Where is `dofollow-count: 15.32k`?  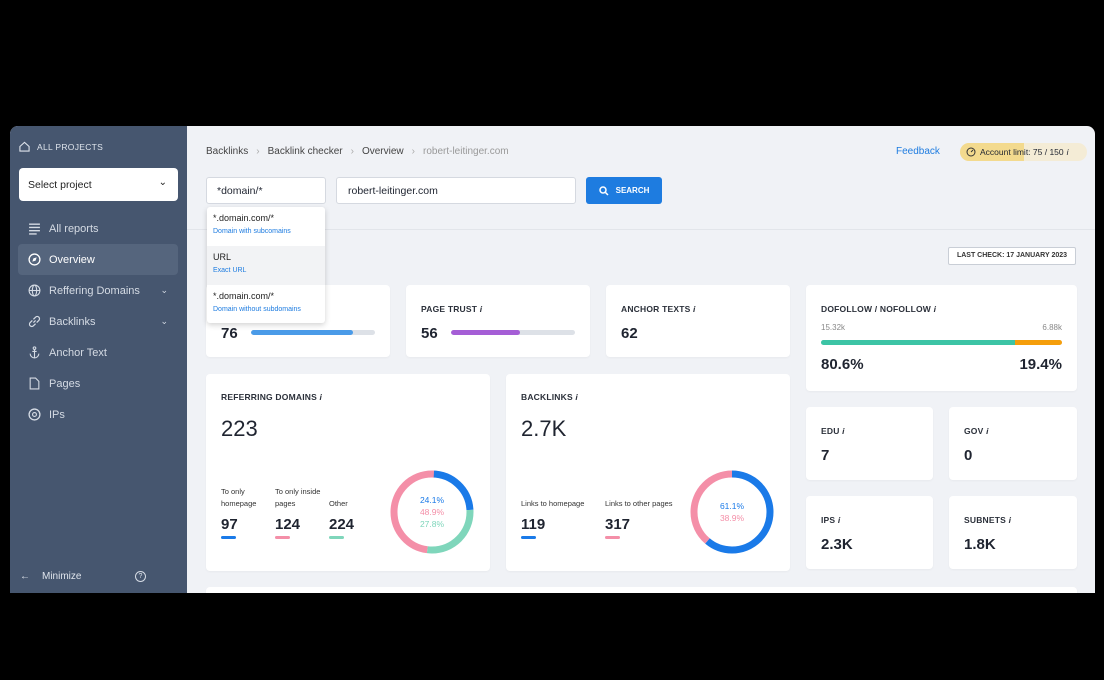 dofollow-count: 15.32k is located at coordinates (833, 327).